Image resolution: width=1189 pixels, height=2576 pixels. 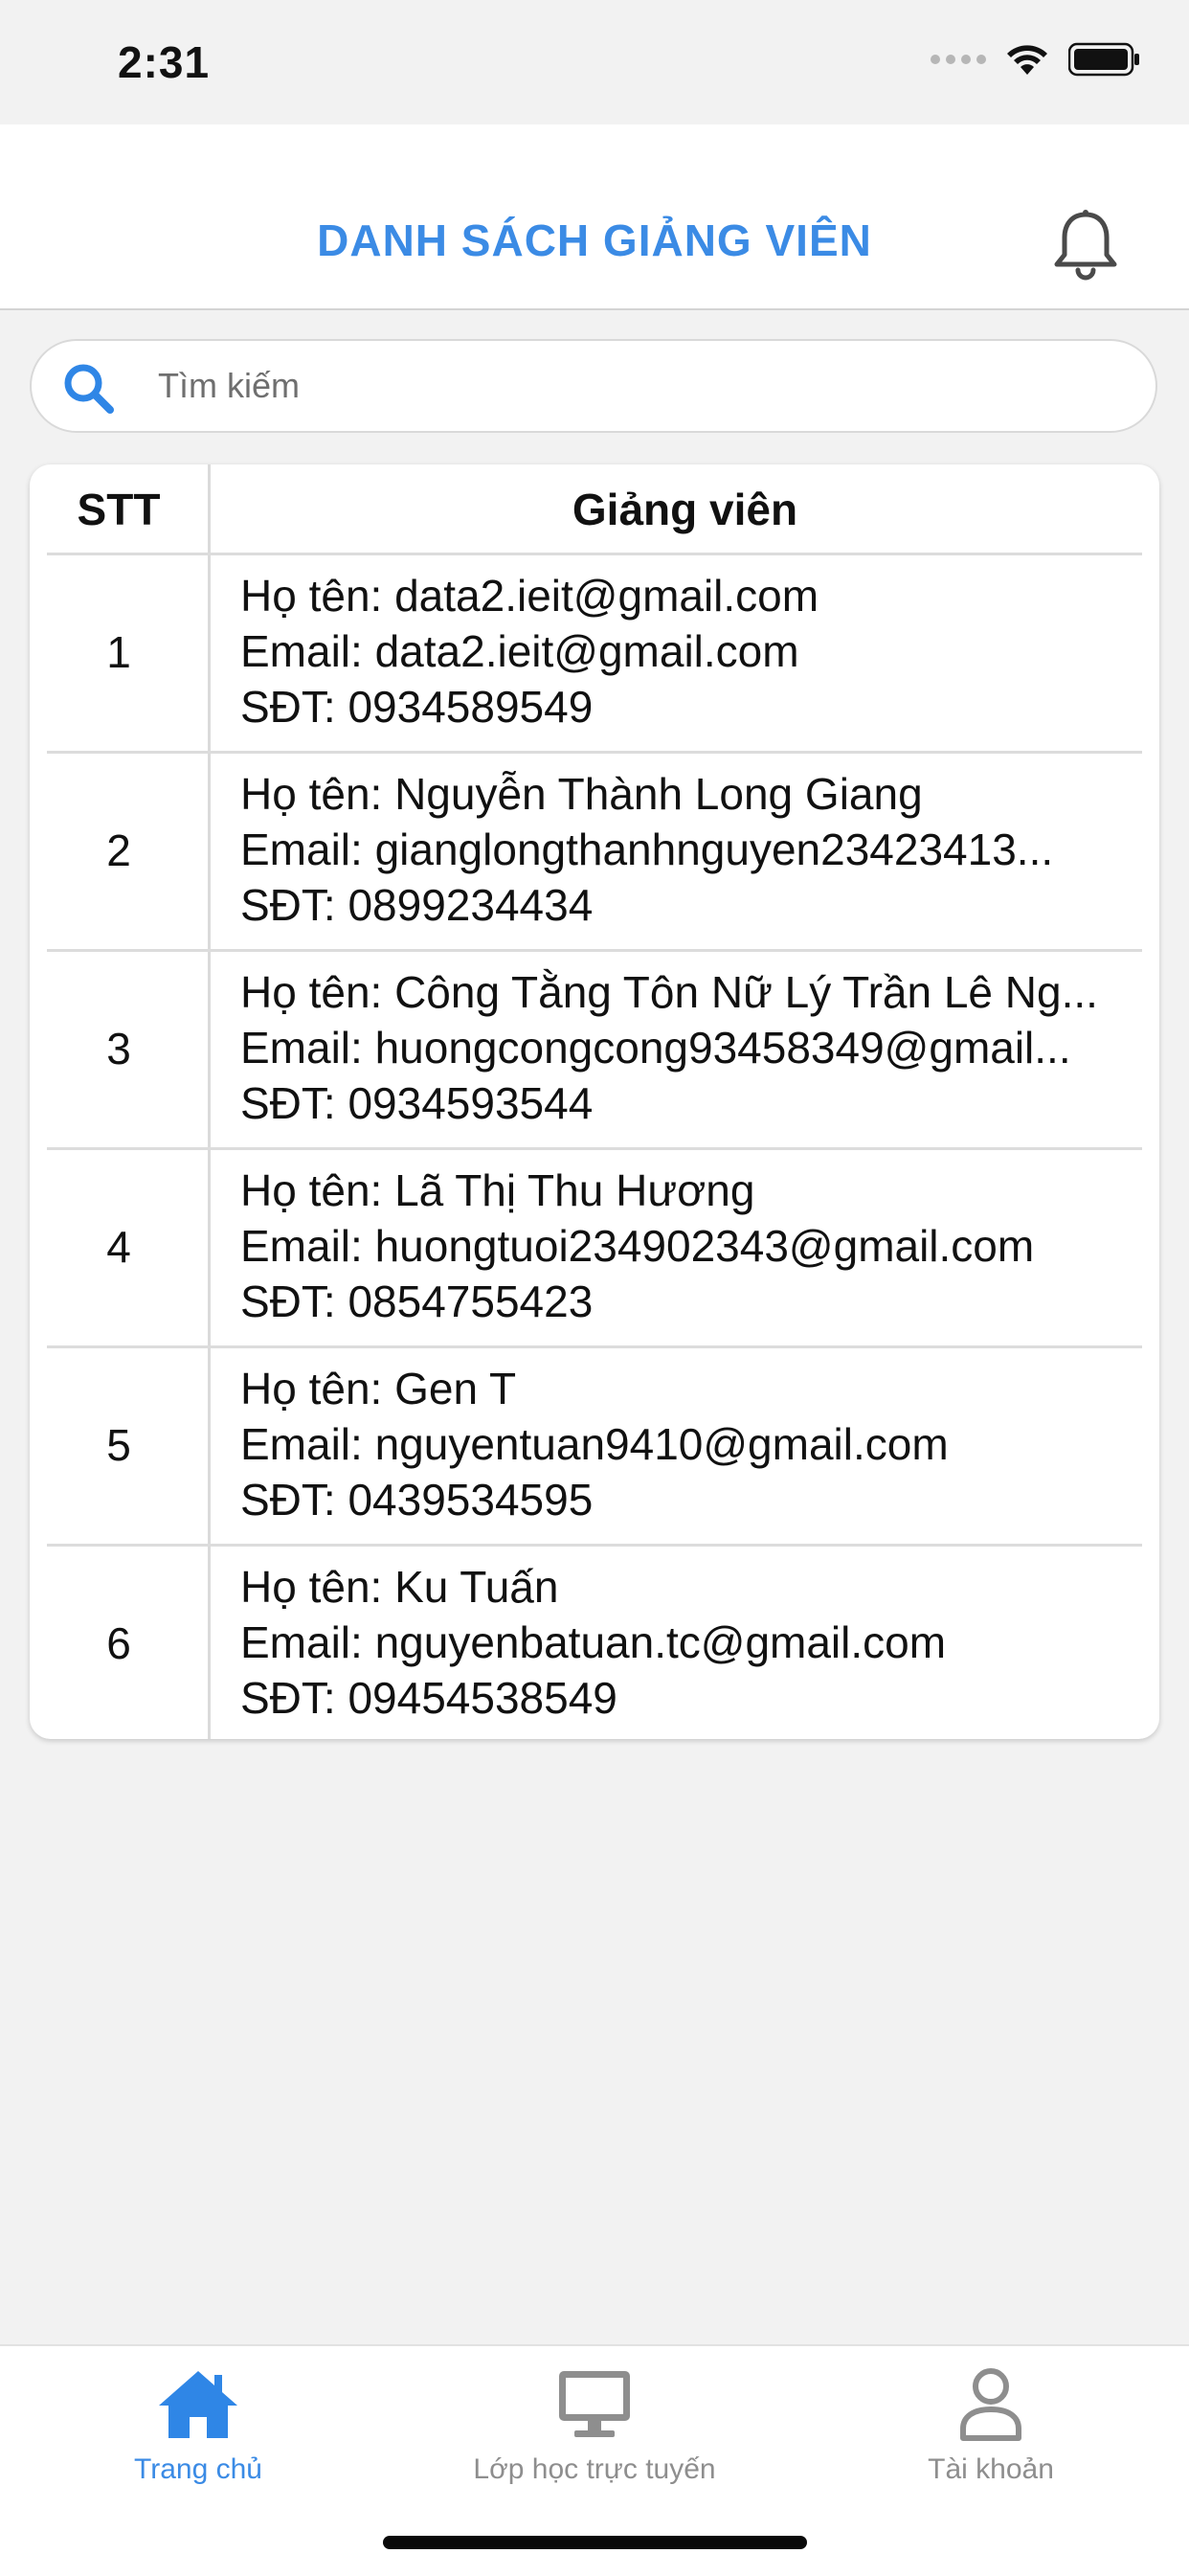 I want to click on lecturer-phone: SĐT: 09454538549, so click(x=428, y=1698).